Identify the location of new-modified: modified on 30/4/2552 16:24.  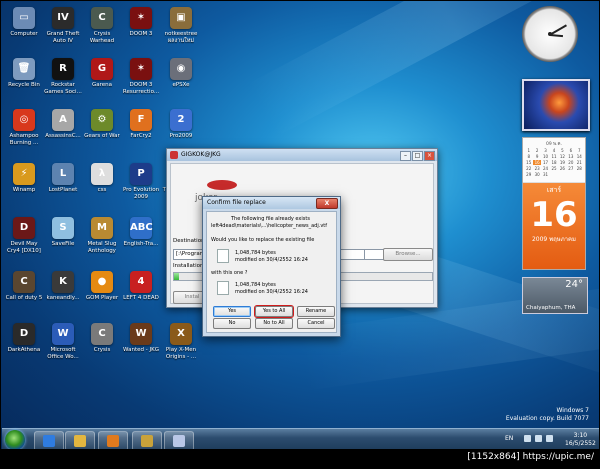
(271, 292).